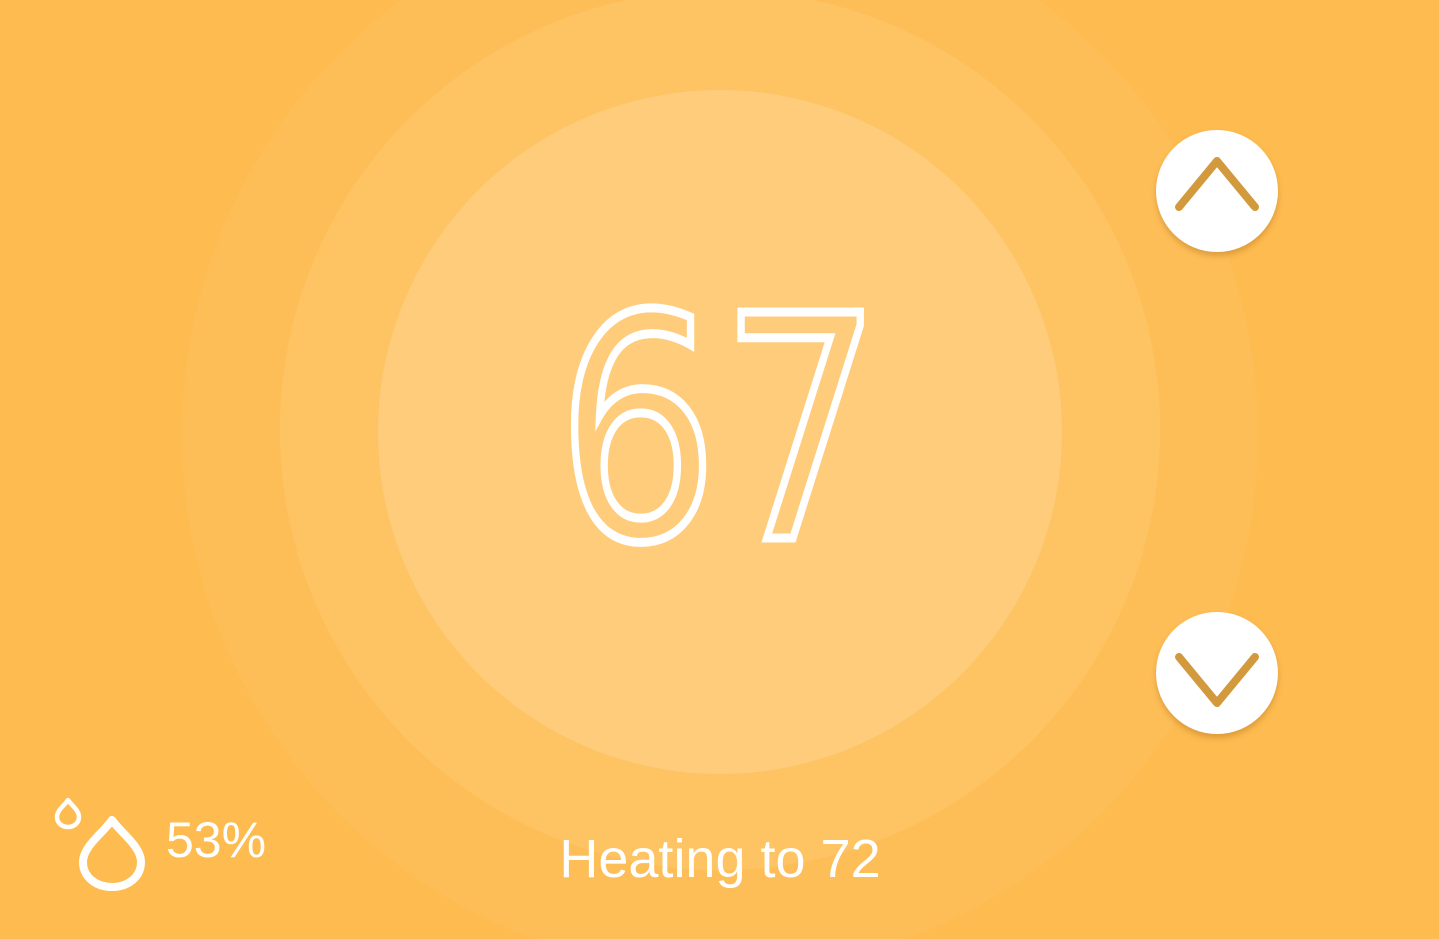 This screenshot has width=1439, height=939. What do you see at coordinates (720, 859) in the screenshot?
I see `heating-status: Heating to 72` at bounding box center [720, 859].